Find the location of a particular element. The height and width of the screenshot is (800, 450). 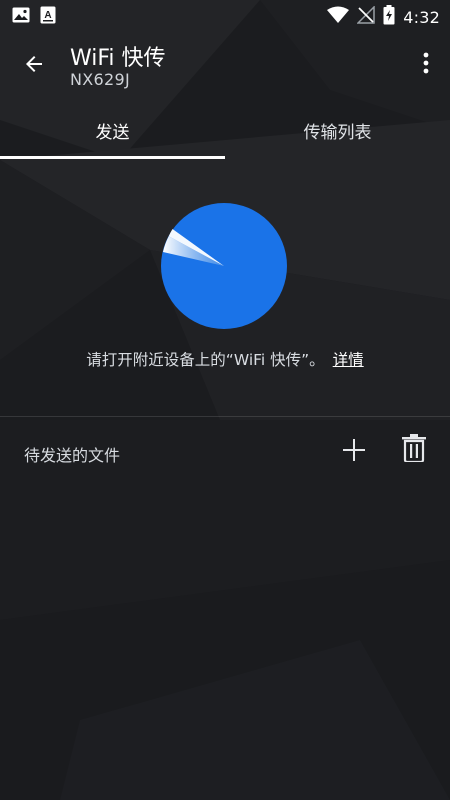

app-bar: WiFi 快传 NX629J is located at coordinates (225, 66).